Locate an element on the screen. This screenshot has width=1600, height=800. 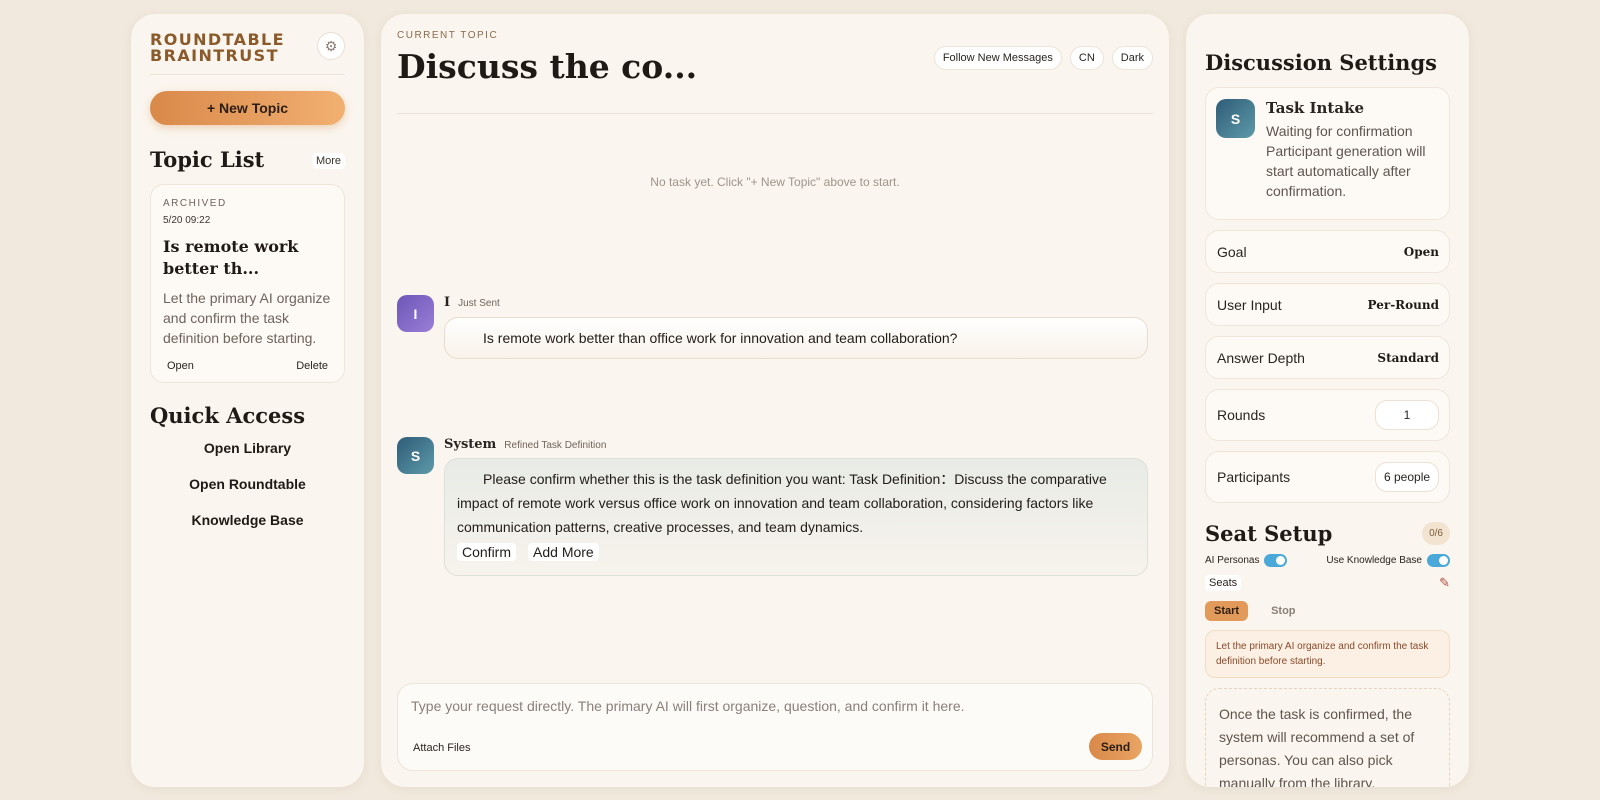
seat-setup-title: Seat Setup is located at coordinates (1269, 533).